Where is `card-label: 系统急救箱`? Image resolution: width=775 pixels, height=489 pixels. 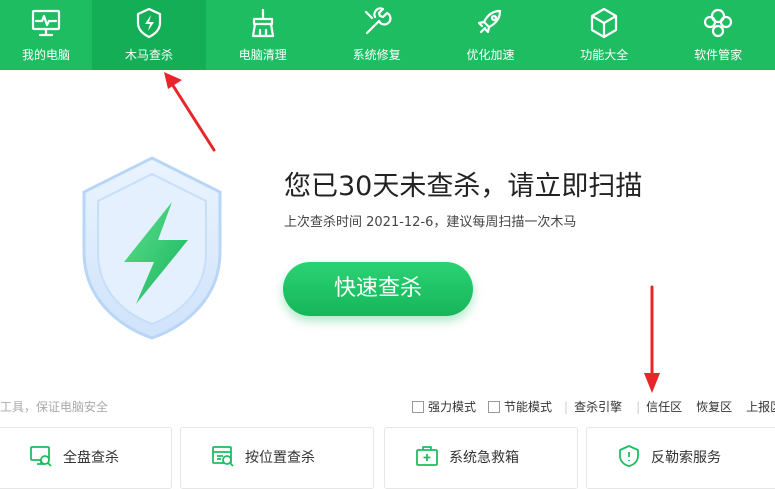
card-label: 系统急救箱 is located at coordinates (484, 458).